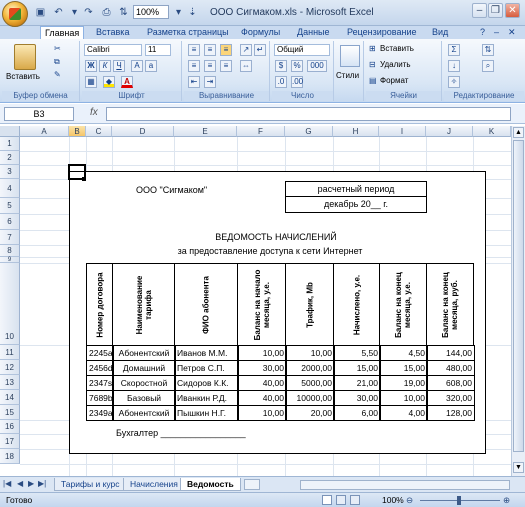  Describe the element at coordinates (206, 413) in the screenshot. I see `table-cell: Пышкин Н.Г.` at that location.